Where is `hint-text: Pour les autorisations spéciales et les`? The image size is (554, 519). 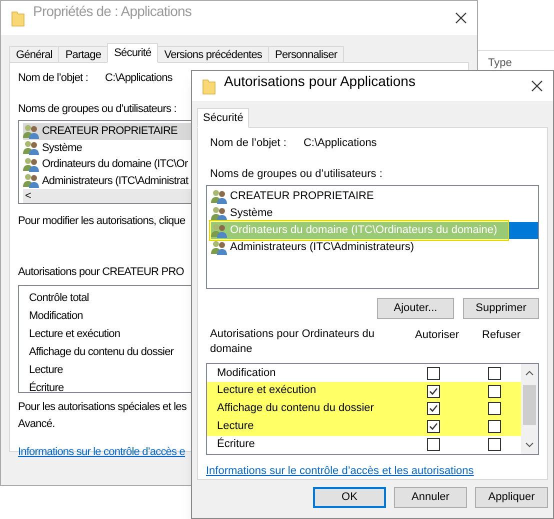
hint-text: Pour les autorisations spéciales et les is located at coordinates (102, 407).